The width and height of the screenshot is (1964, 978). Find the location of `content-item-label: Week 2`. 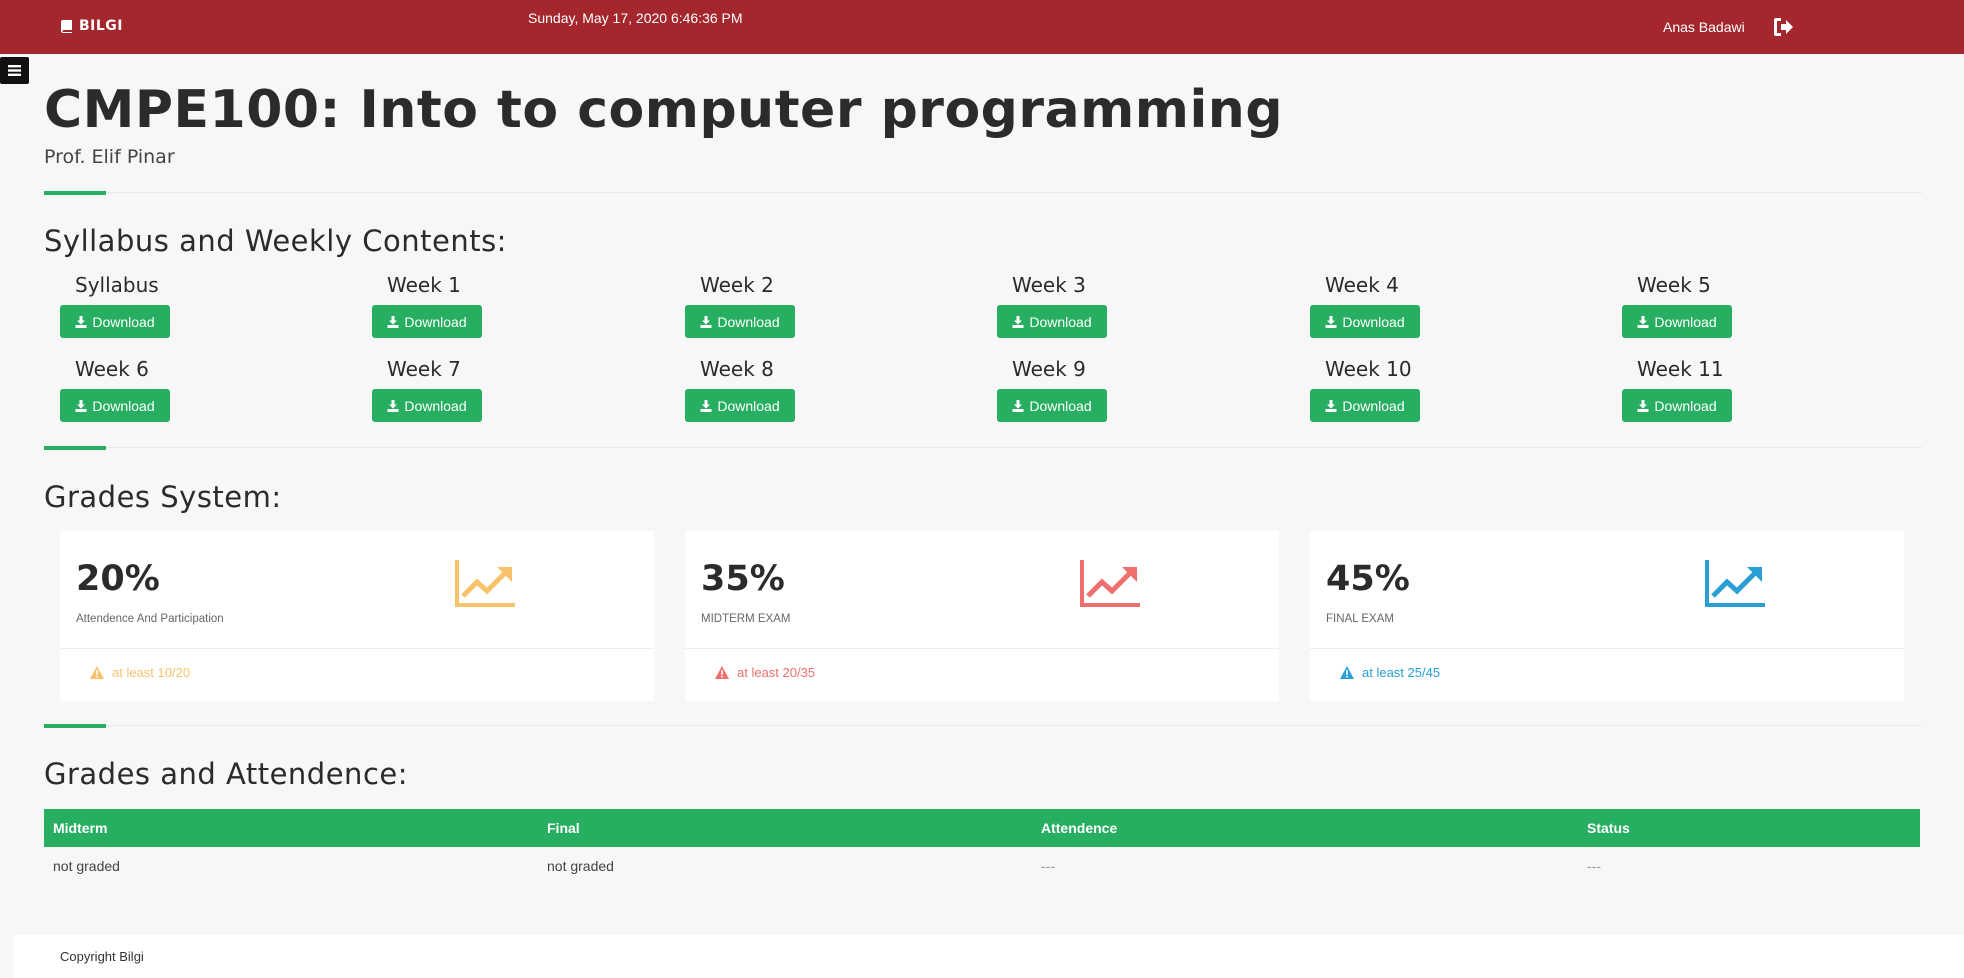

content-item-label: Week 2 is located at coordinates (737, 285).